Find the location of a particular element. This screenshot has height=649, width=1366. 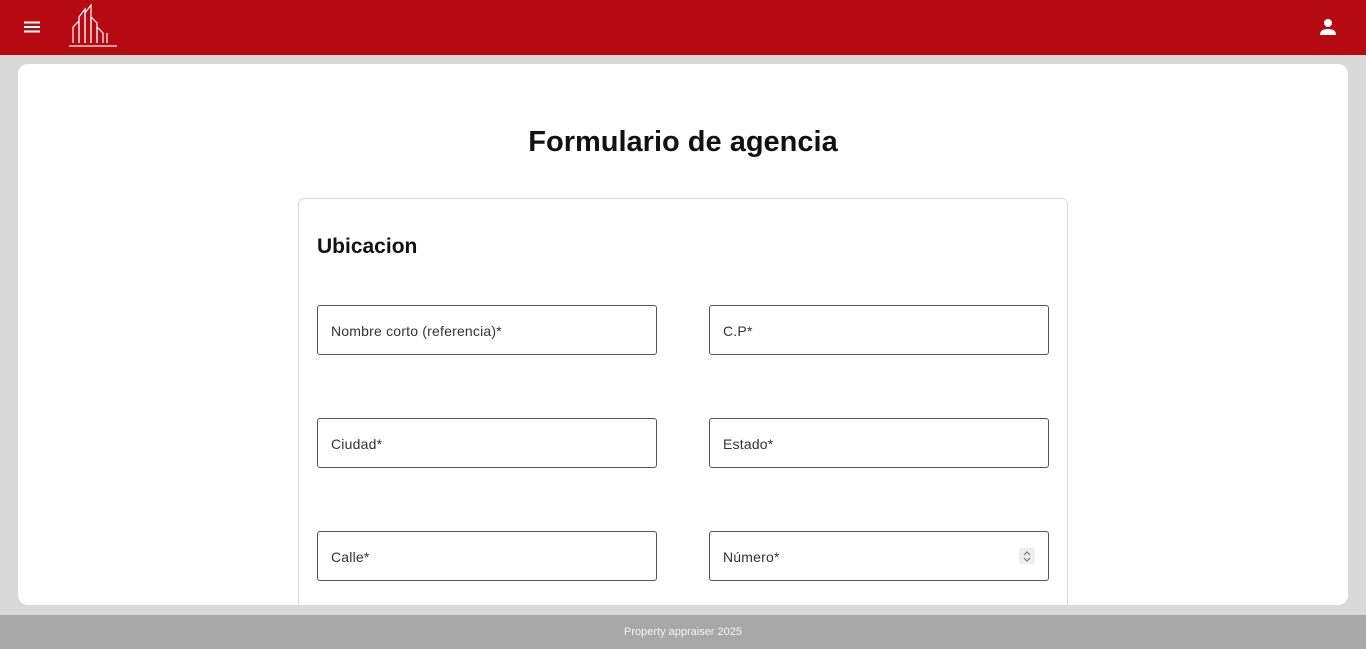

number-field: Número* is located at coordinates (879, 556).